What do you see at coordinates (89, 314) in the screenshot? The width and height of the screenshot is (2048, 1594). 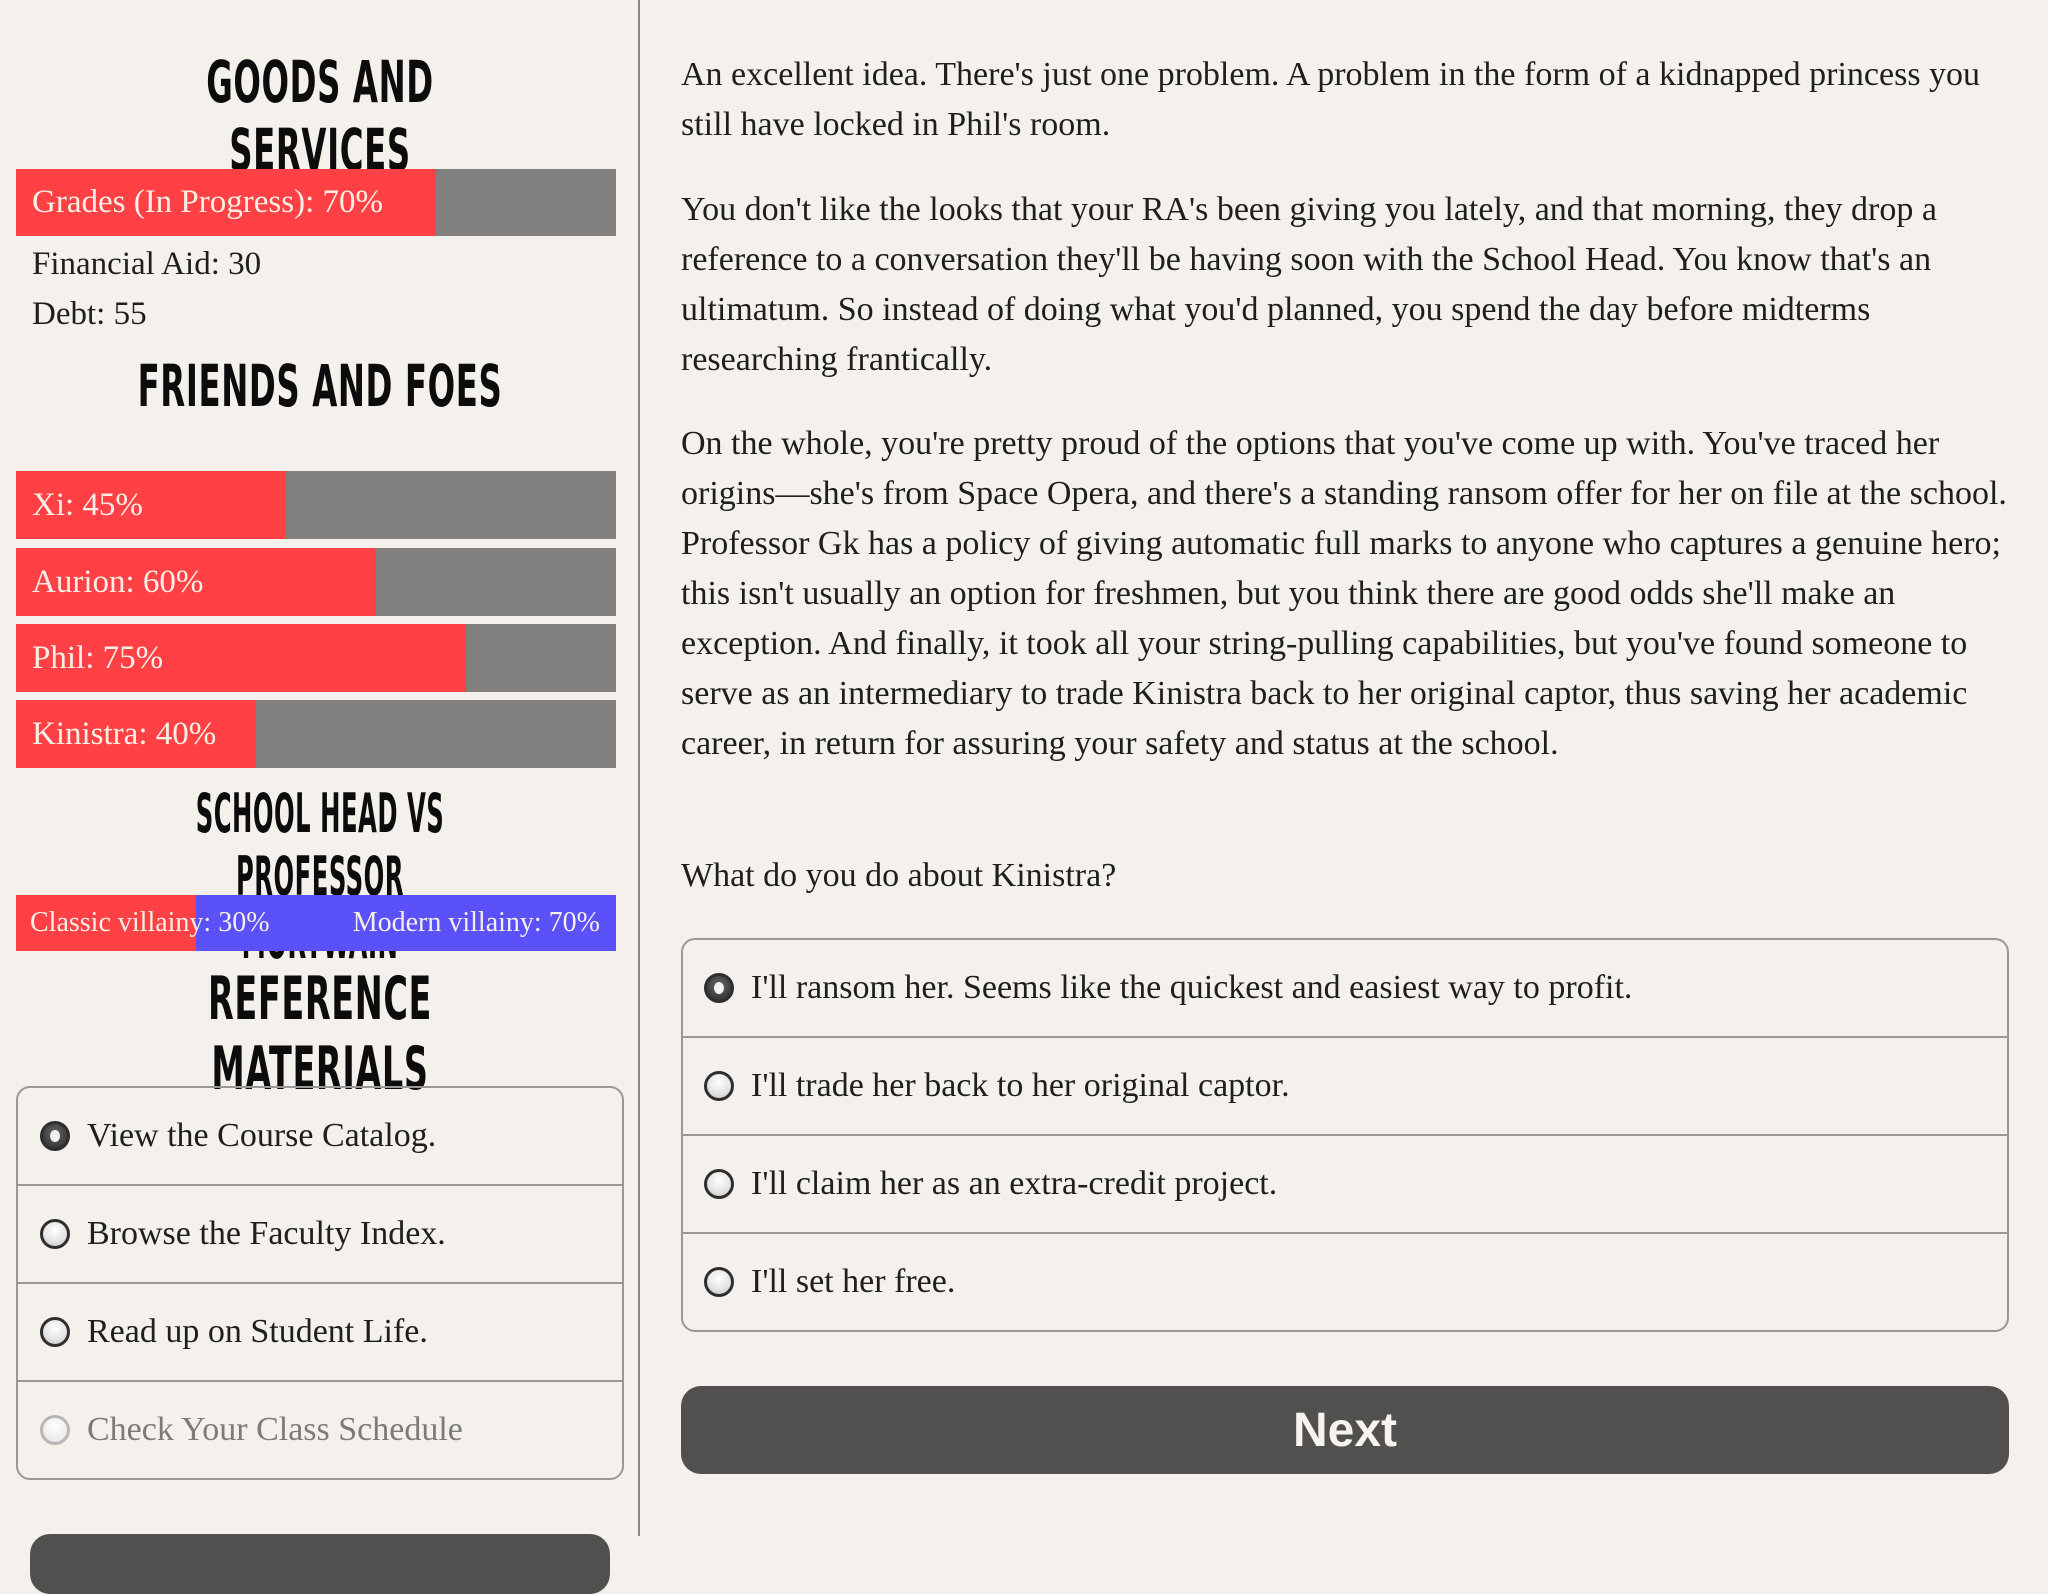 I see `debt-stat: Debt: 55` at bounding box center [89, 314].